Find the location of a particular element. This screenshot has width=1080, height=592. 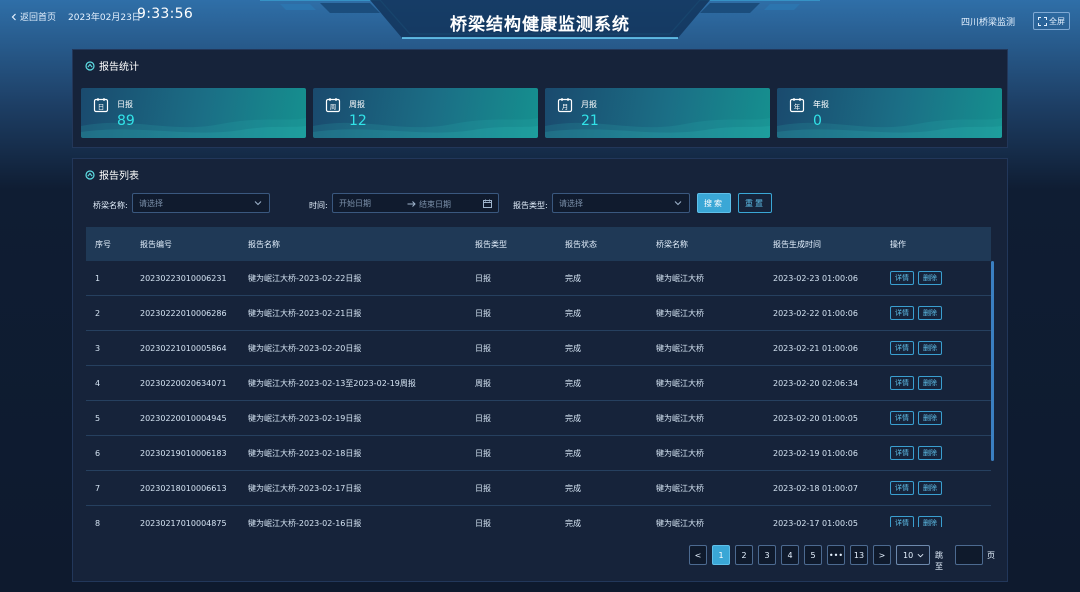

col-report-name: 犍为岷江大桥-2023-02-16日报 is located at coordinates (305, 523).